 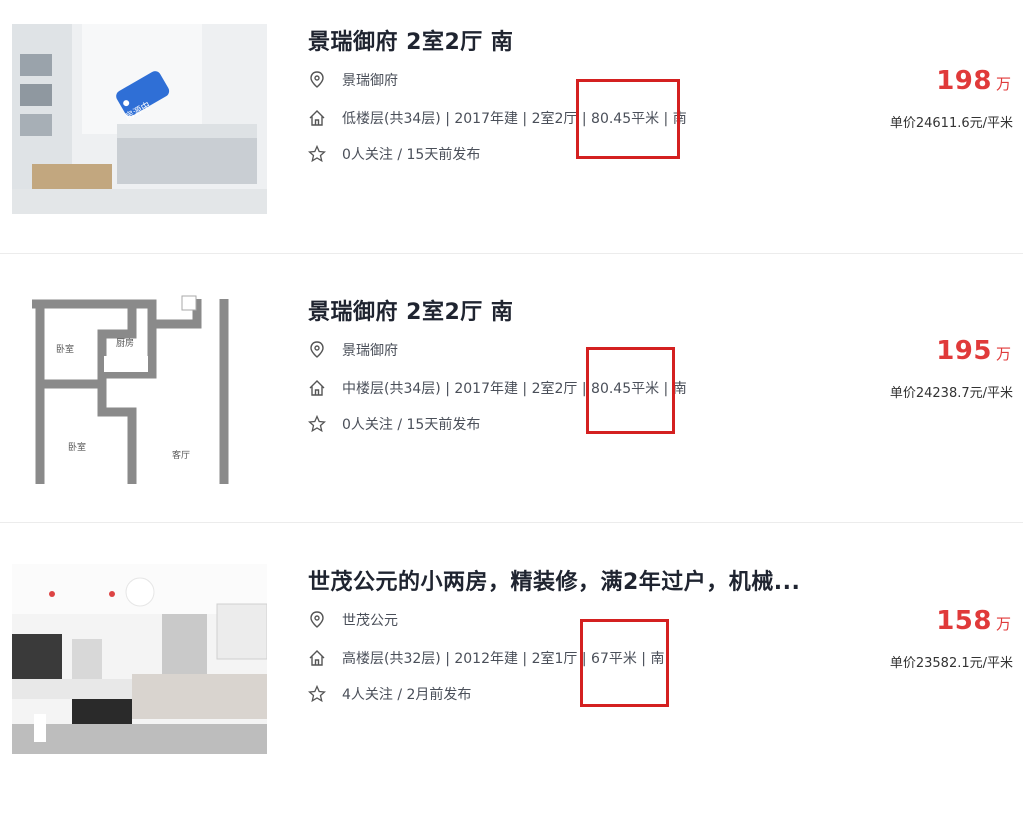 I want to click on price-value: 158, so click(x=964, y=621).